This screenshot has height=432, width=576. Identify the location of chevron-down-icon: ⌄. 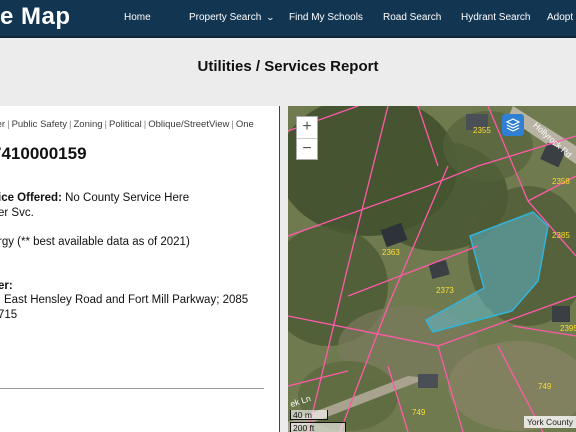
(270, 17).